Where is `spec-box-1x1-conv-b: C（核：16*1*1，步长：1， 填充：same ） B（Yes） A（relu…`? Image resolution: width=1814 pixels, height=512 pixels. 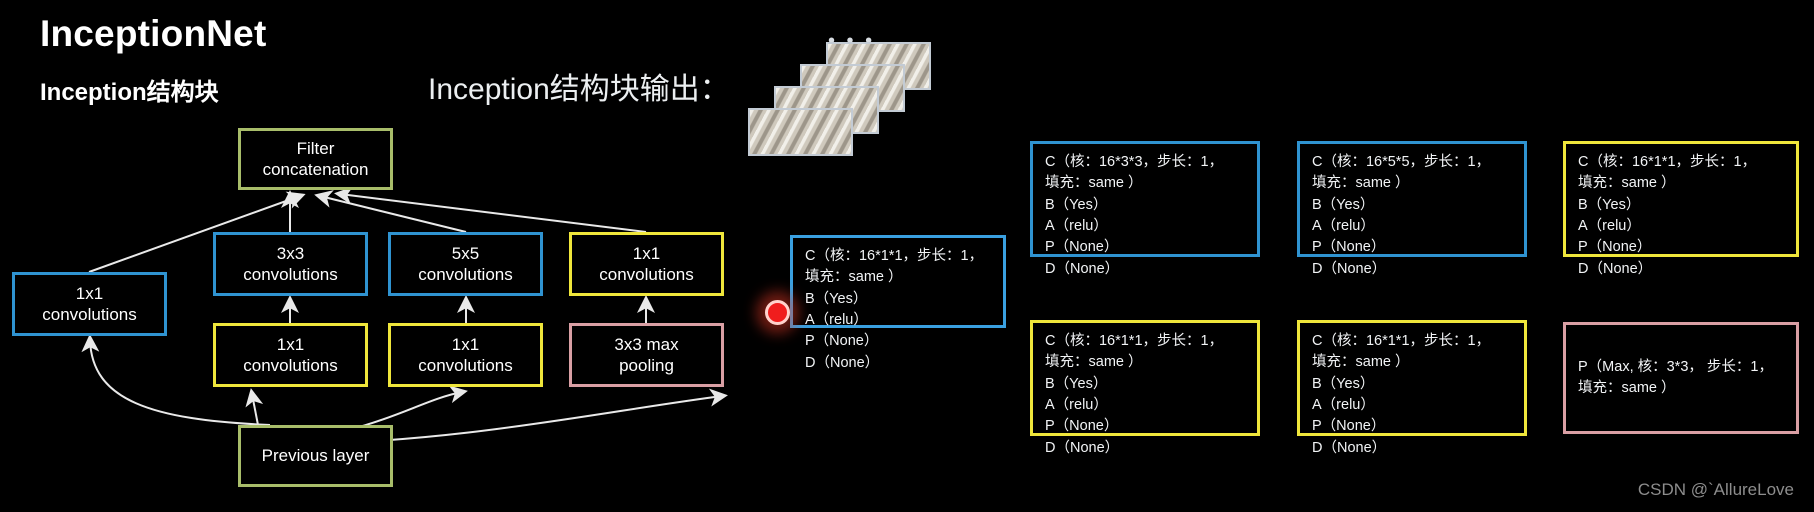
spec-box-1x1-conv-b: C（核：16*1*1，步长：1， 填充：same ） B（Yes） A（relu… is located at coordinates (1412, 388).